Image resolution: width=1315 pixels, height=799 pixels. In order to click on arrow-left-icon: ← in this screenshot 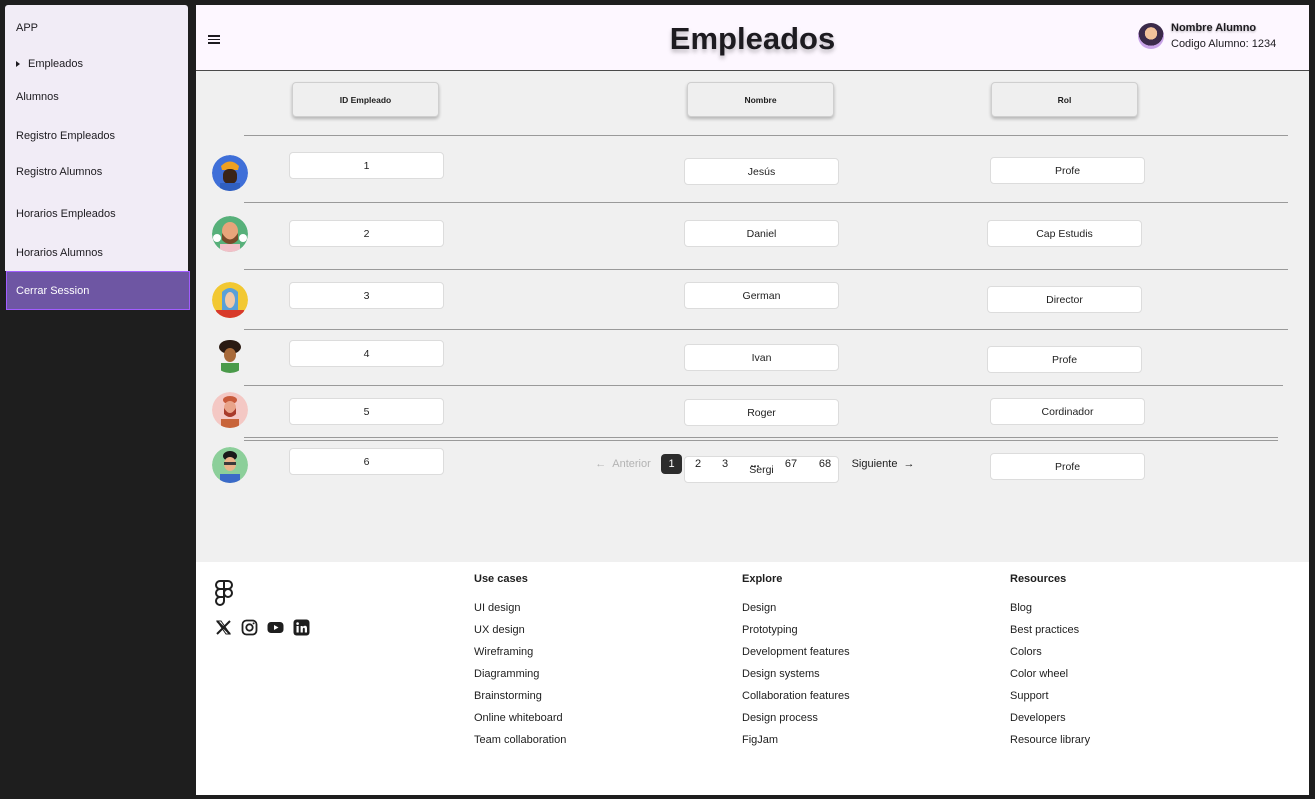, I will do `click(601, 464)`.